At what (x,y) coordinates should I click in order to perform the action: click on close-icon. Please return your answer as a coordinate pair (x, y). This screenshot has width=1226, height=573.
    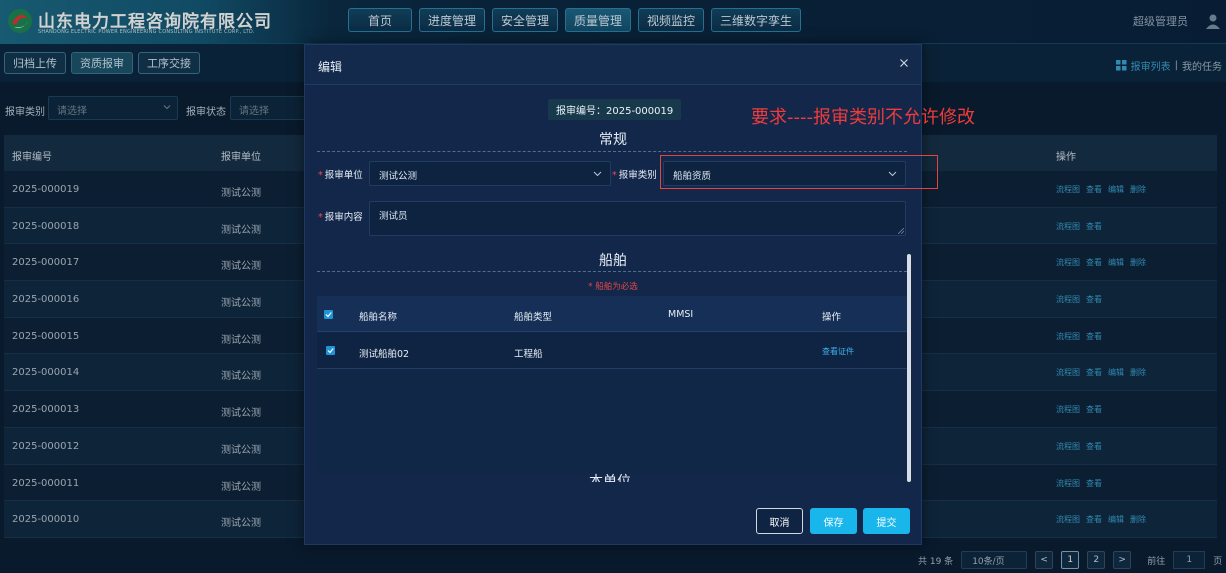
    Looking at the image, I should click on (904, 63).